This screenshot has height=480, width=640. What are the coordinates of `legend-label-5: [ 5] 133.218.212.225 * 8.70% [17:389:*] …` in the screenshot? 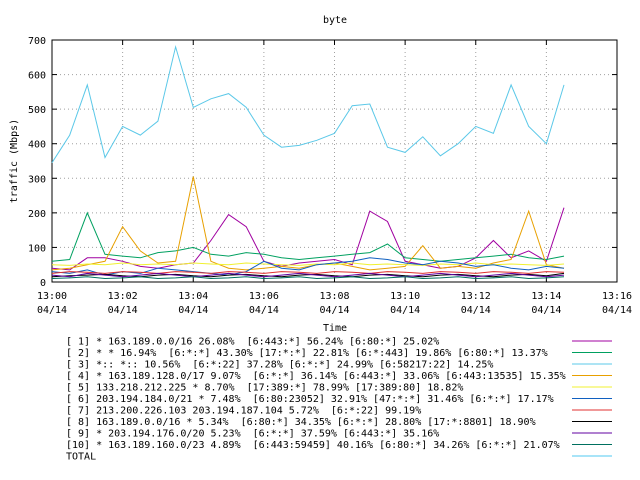 It's located at (264, 388).